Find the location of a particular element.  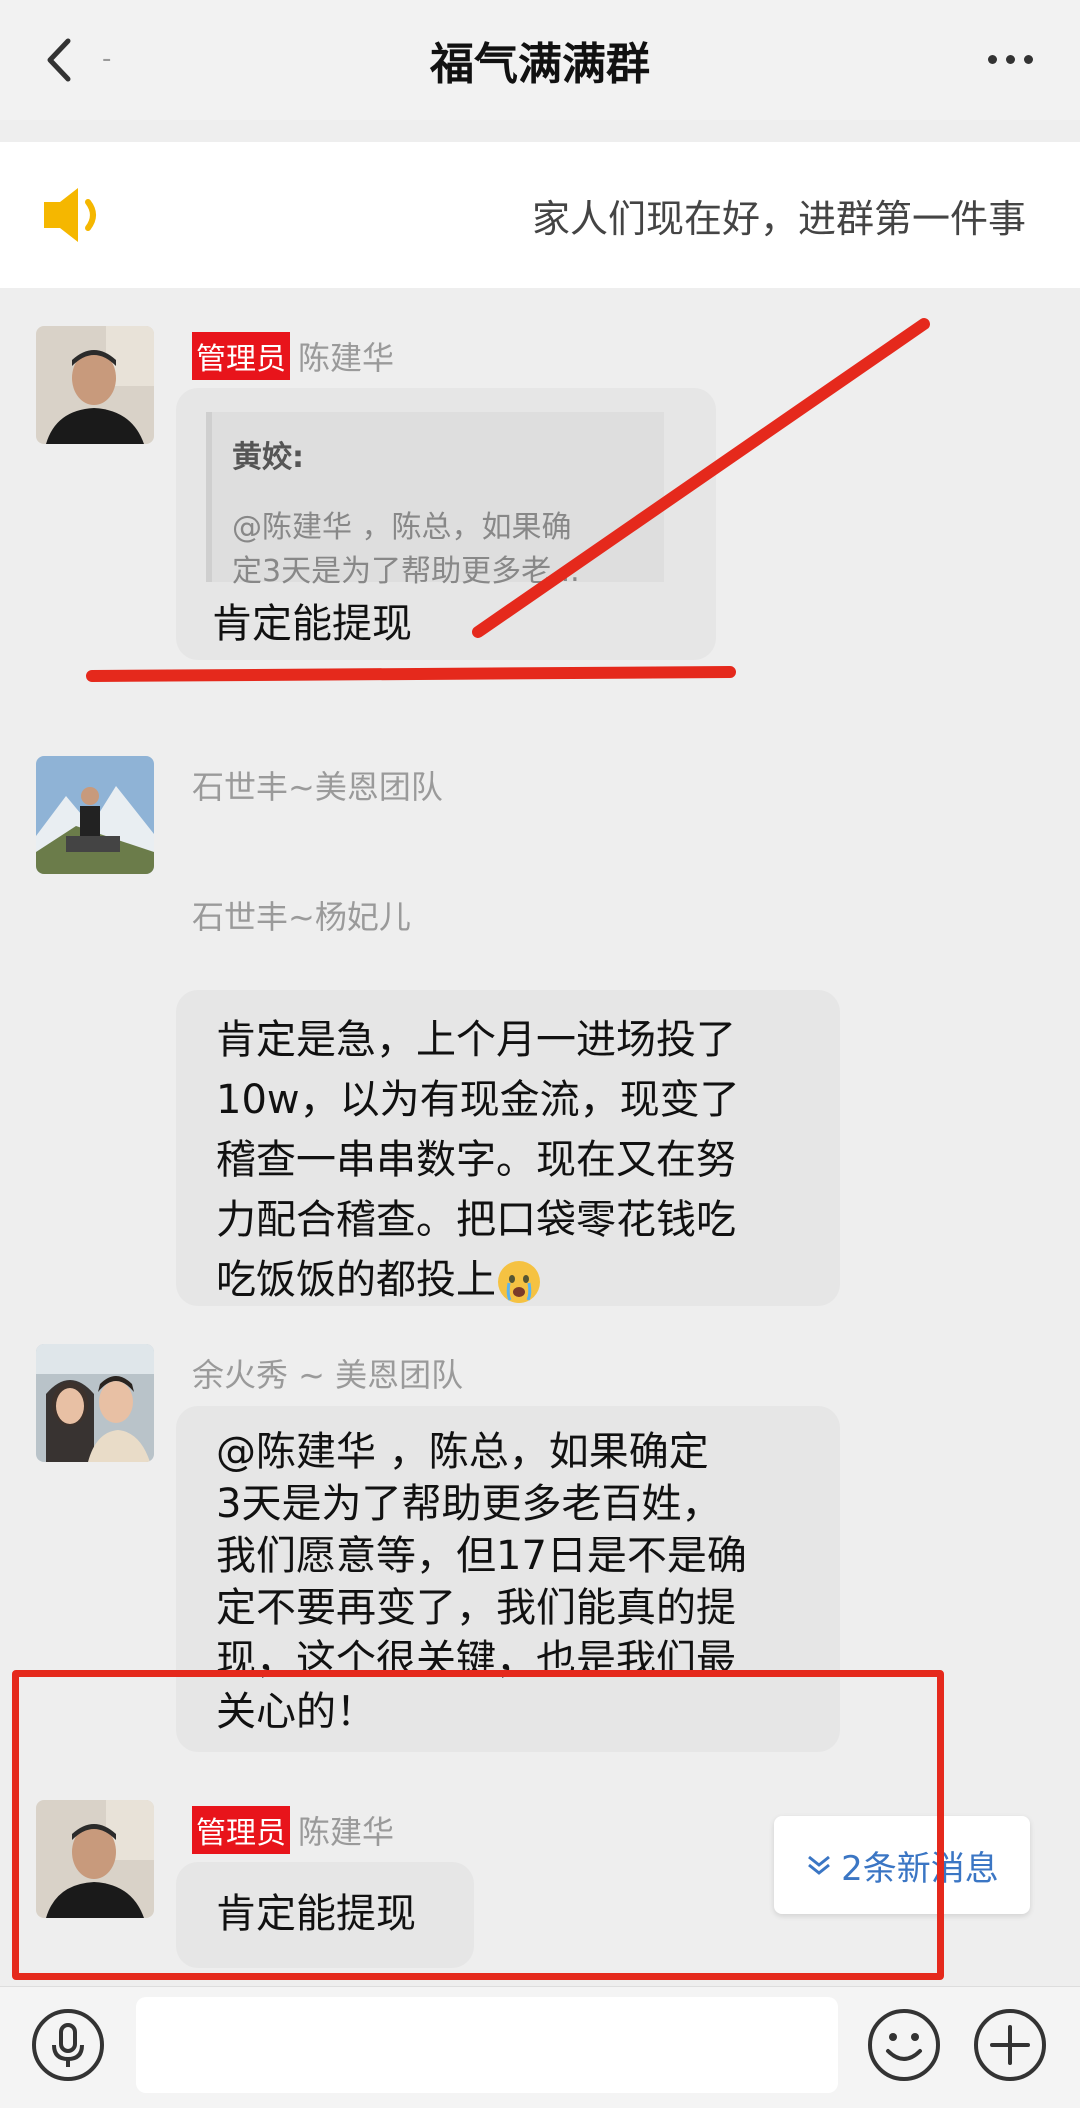

group-announcement: 家人们现在好，进群第一件事 is located at coordinates (540, 215).